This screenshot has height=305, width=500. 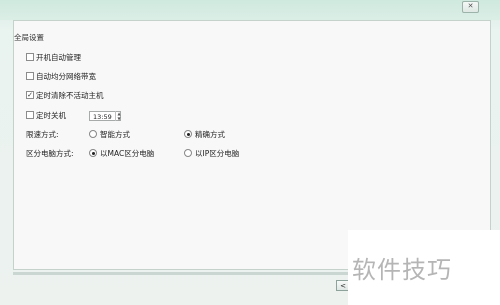 I want to click on auto-balance-checkbox, so click(x=30, y=76).